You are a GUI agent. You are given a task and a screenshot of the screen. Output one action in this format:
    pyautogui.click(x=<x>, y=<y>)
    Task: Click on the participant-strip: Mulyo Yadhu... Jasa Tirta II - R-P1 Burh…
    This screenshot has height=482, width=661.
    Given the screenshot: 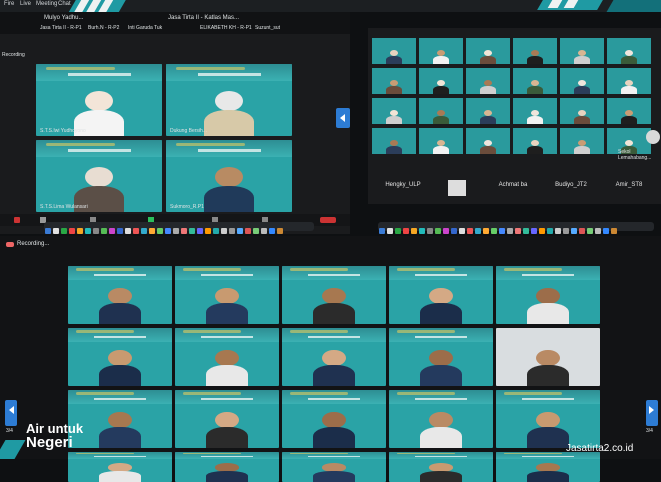 What is the action you would take?
    pyautogui.click(x=175, y=23)
    